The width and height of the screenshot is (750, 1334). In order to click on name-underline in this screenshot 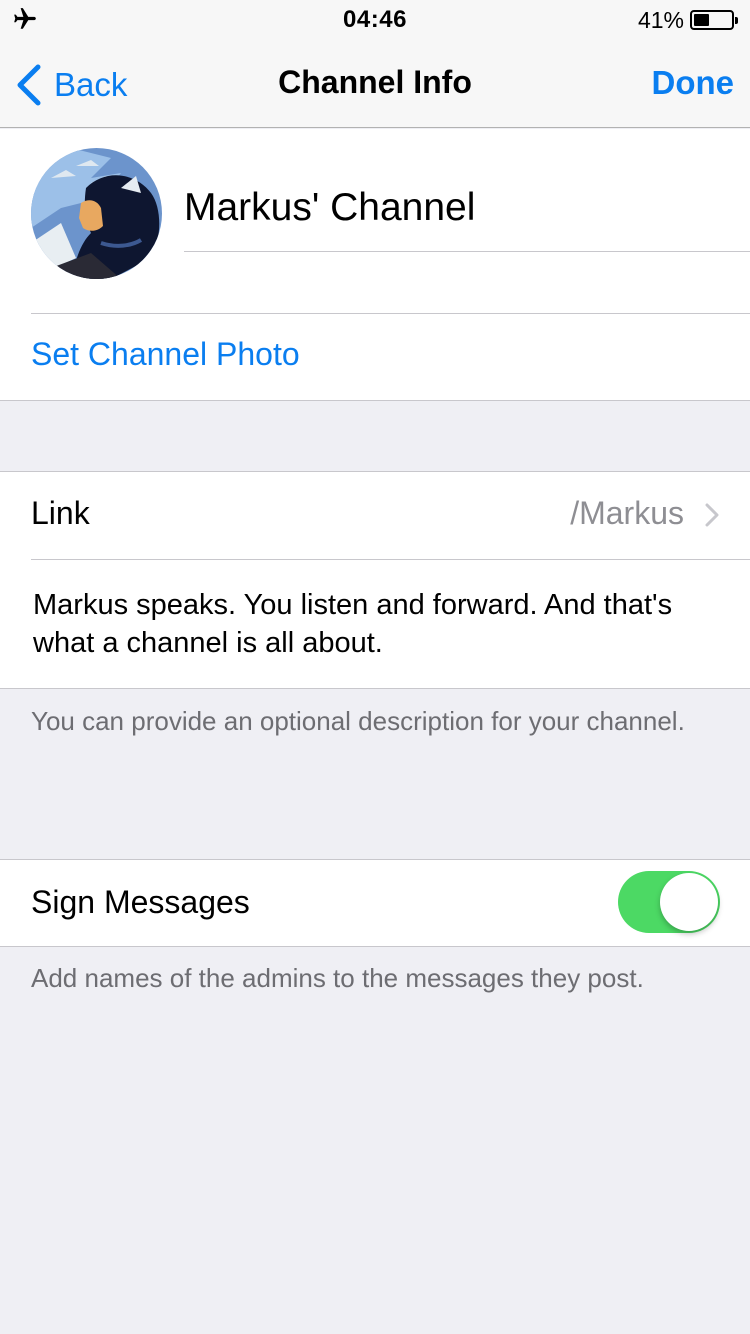, I will do `click(467, 251)`.